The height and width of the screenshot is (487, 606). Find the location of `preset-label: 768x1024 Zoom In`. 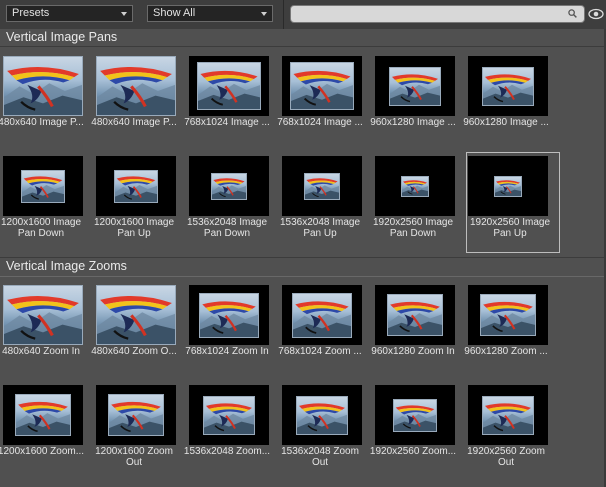

preset-label: 768x1024 Zoom In is located at coordinates (227, 351).